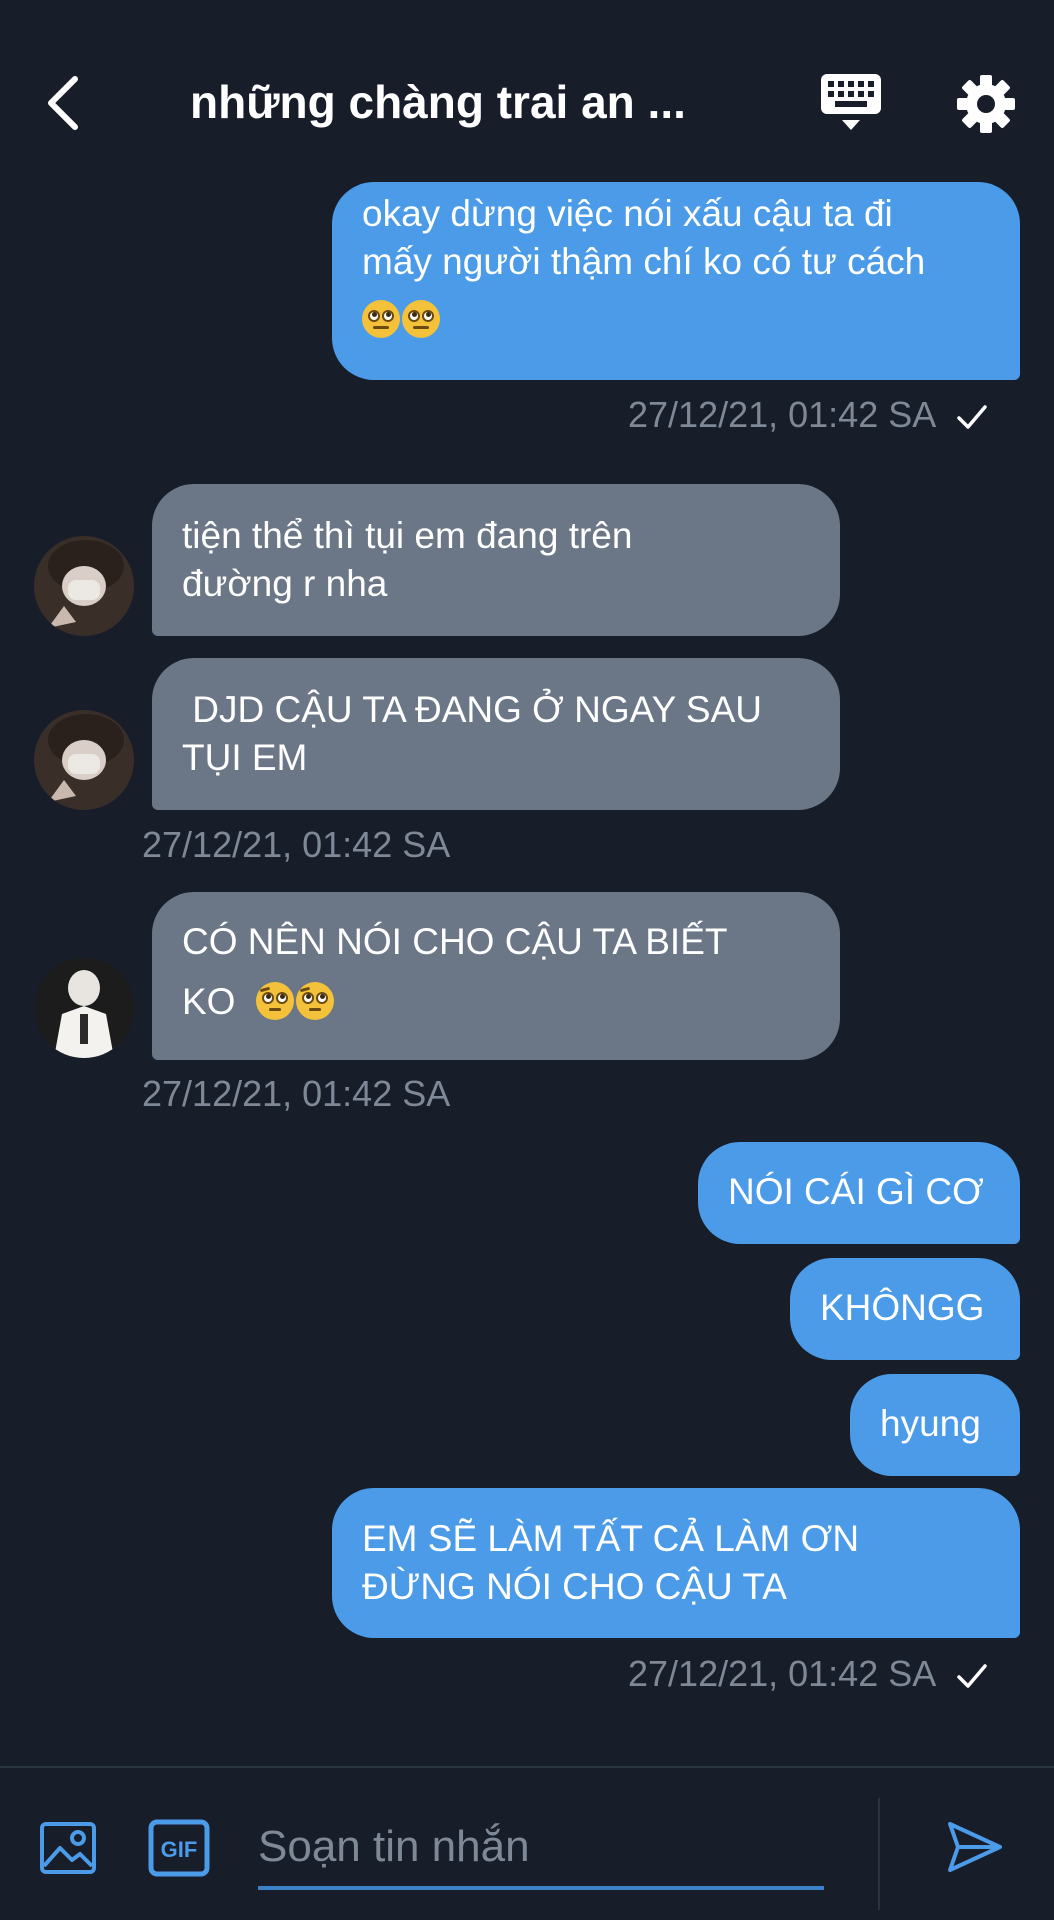 The width and height of the screenshot is (1054, 1920). I want to click on message-outgoing: NÓI CÁI GÌ CƠ, so click(859, 1193).